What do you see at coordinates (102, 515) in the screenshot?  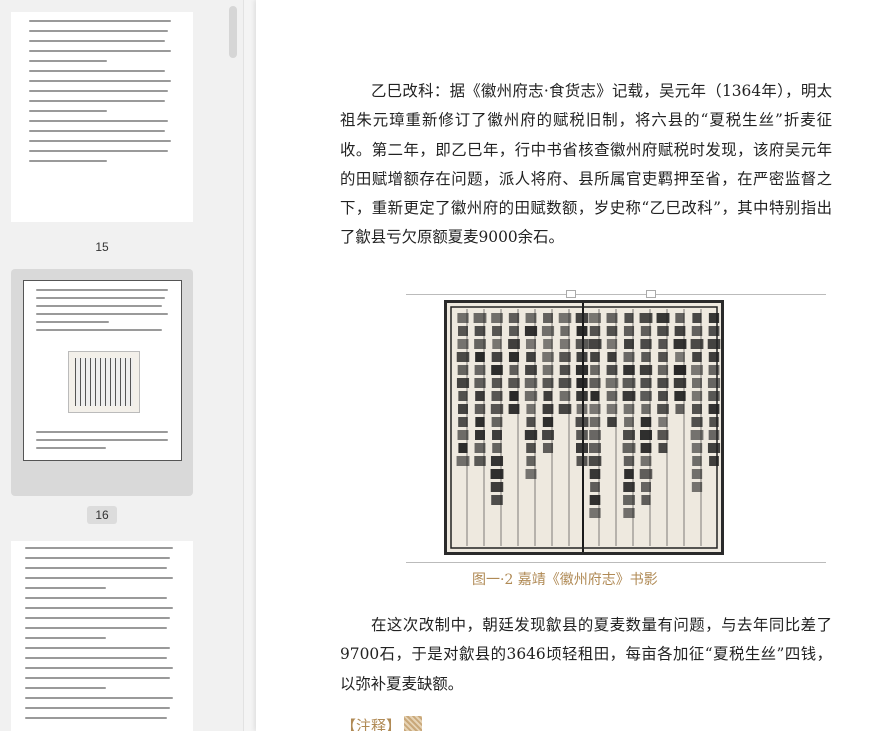 I see `page-number-16: 16` at bounding box center [102, 515].